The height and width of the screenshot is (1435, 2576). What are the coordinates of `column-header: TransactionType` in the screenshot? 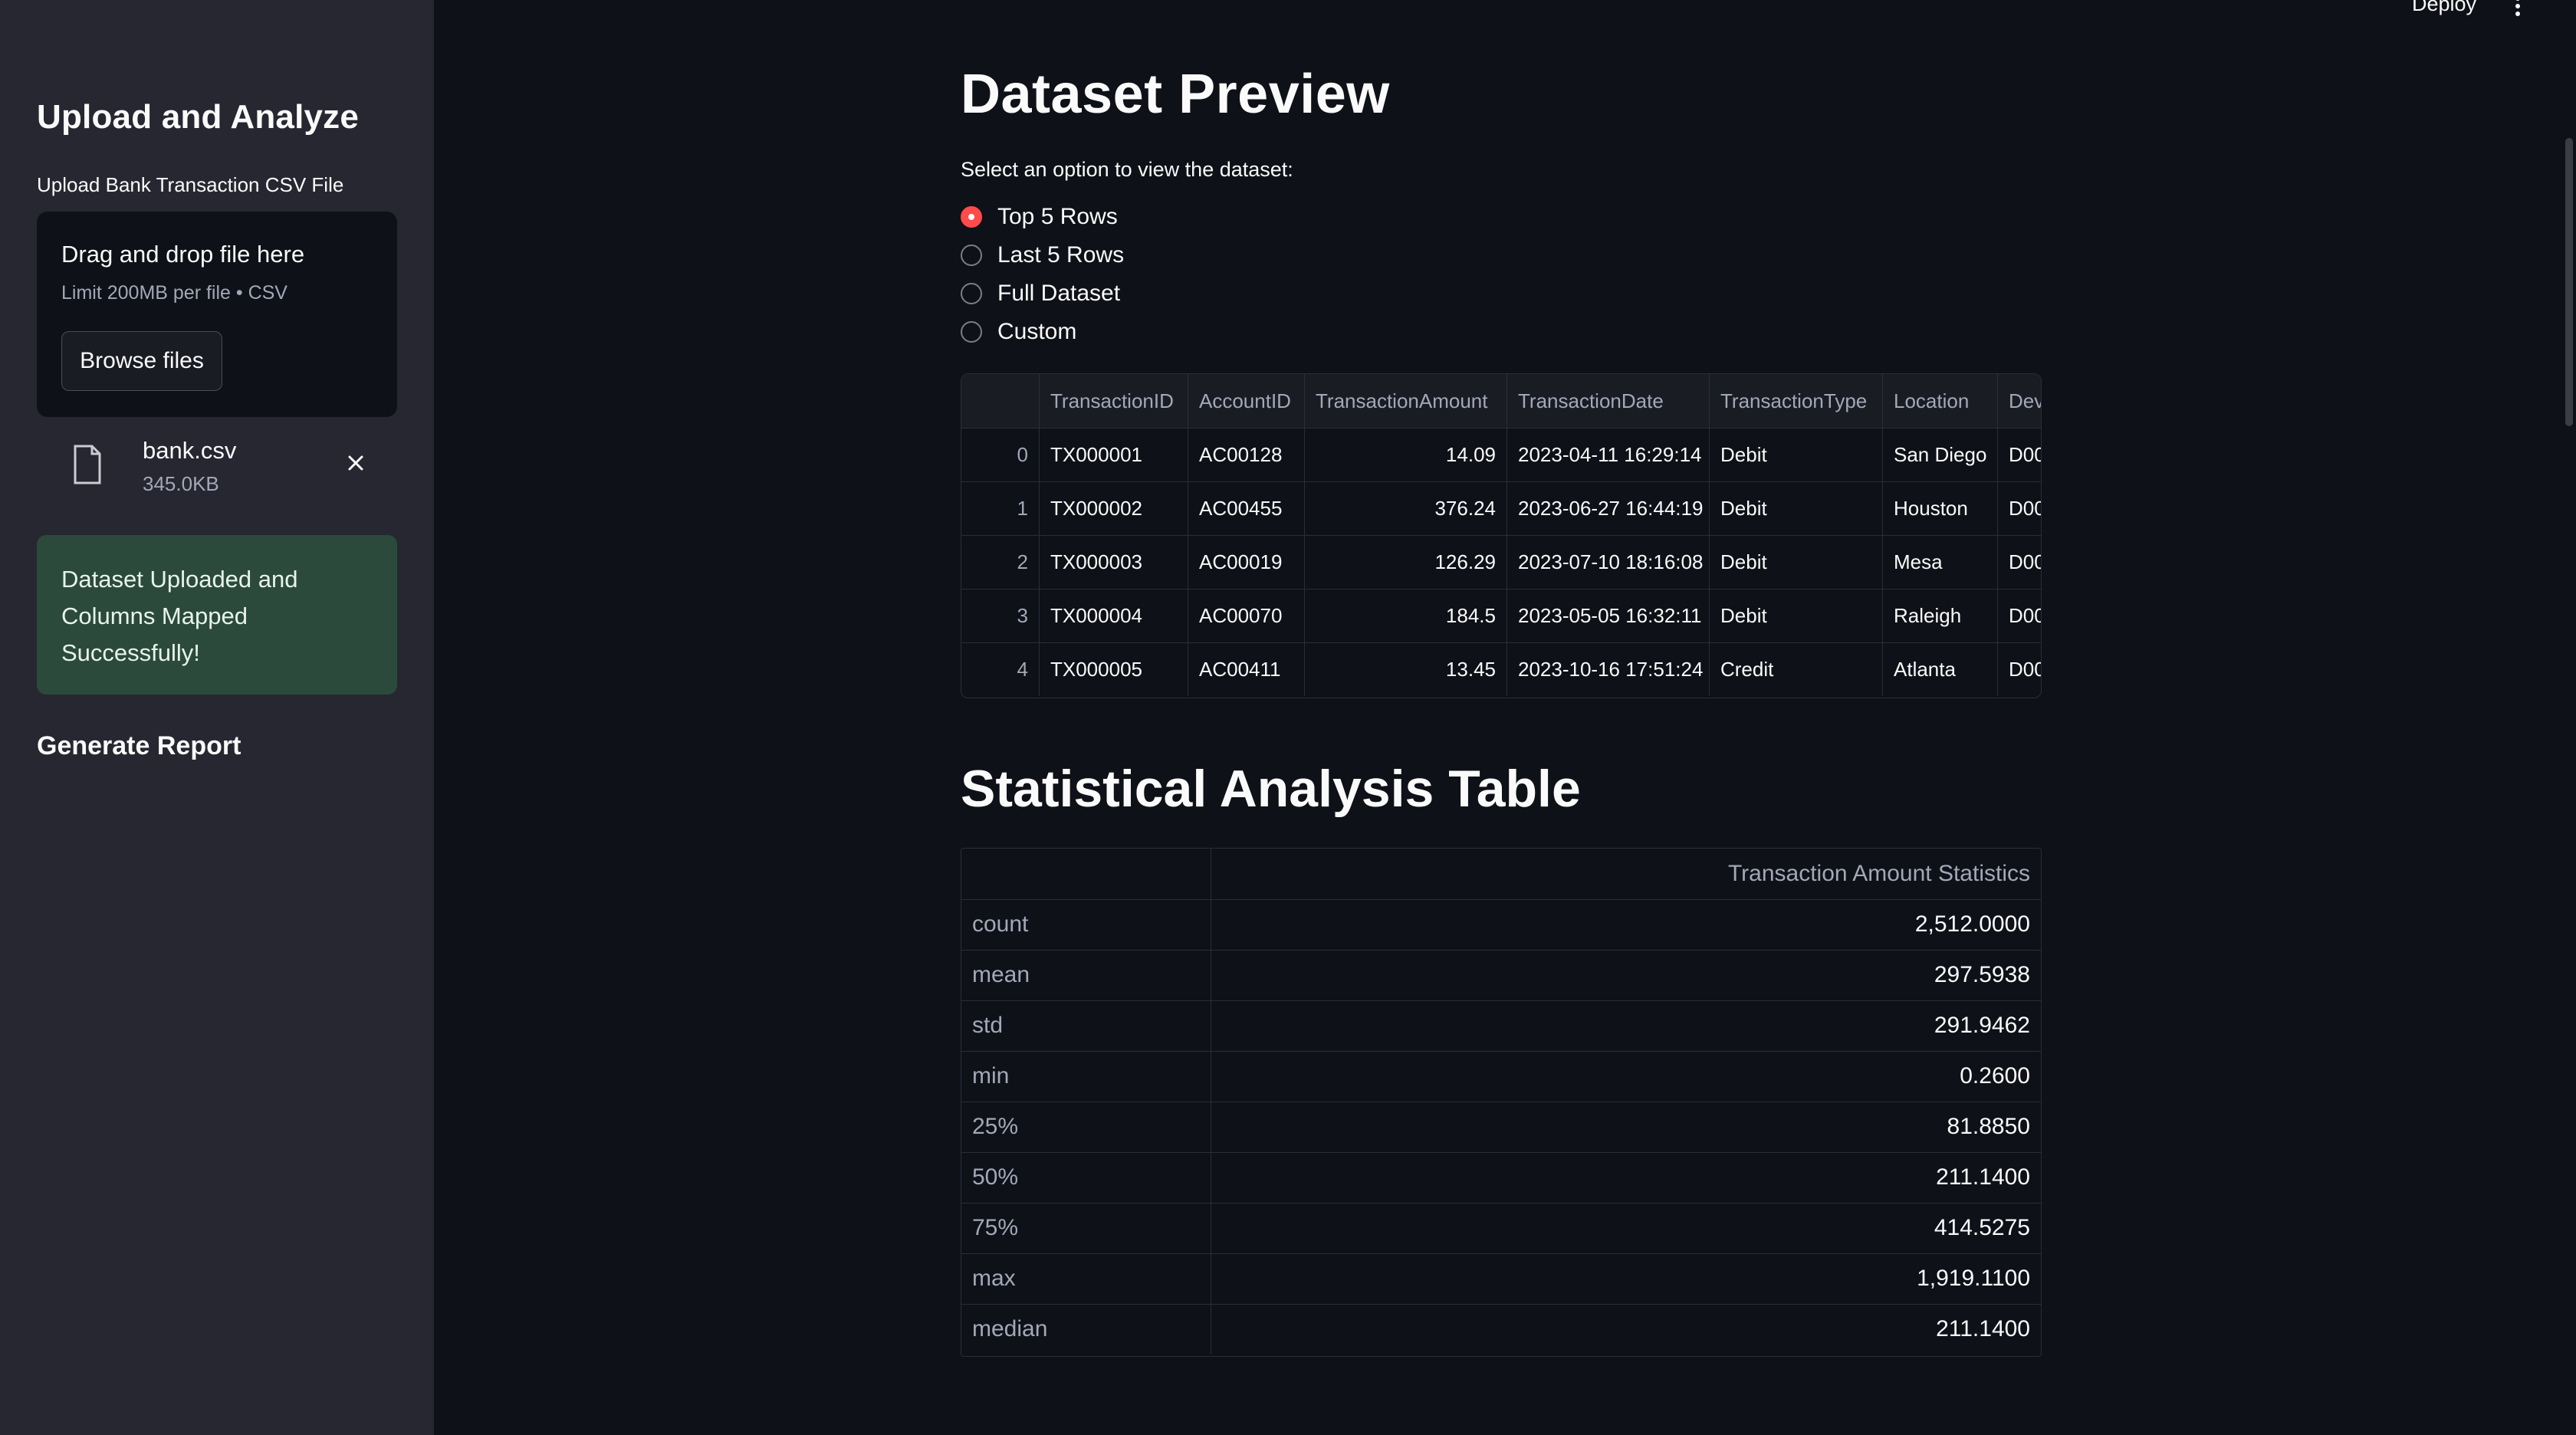 It's located at (1797, 401).